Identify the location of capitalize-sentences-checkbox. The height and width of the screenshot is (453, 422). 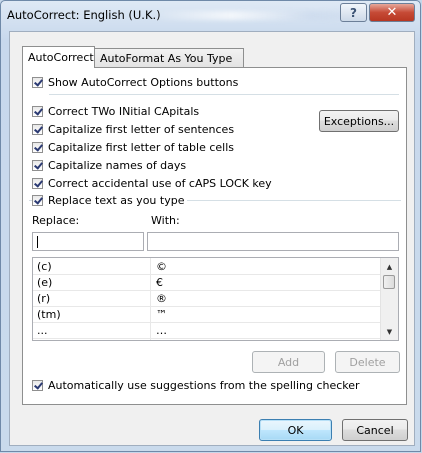
(37, 129).